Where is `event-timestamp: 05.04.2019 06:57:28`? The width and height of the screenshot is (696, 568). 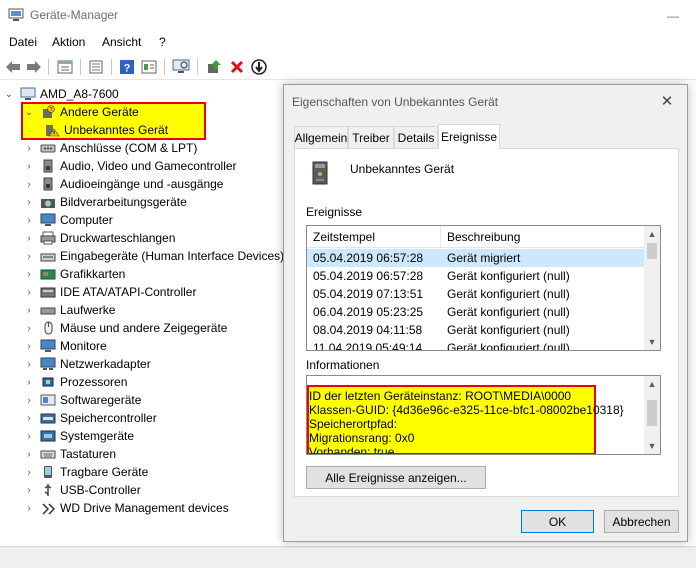 event-timestamp: 05.04.2019 06:57:28 is located at coordinates (368, 276).